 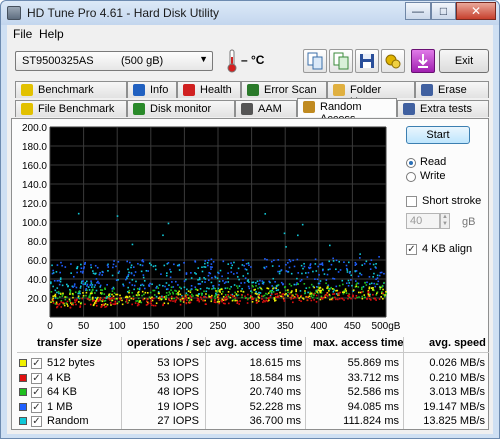 What do you see at coordinates (347, 111) in the screenshot?
I see `tab-random-access: Random Access` at bounding box center [347, 111].